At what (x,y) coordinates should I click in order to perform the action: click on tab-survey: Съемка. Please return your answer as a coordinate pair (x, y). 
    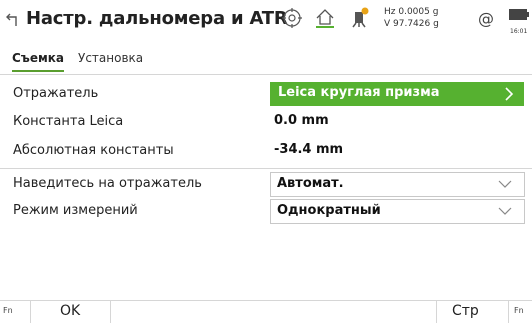
    Looking at the image, I should click on (38, 61).